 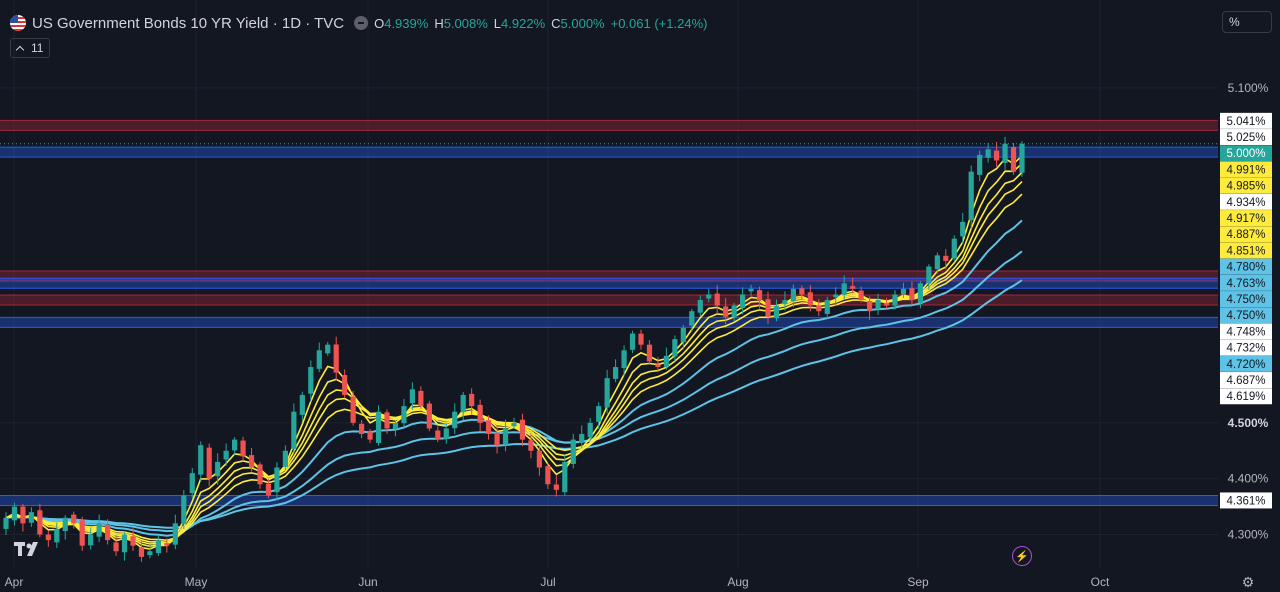 What do you see at coordinates (37, 48) in the screenshot?
I see `indicator-count: 11` at bounding box center [37, 48].